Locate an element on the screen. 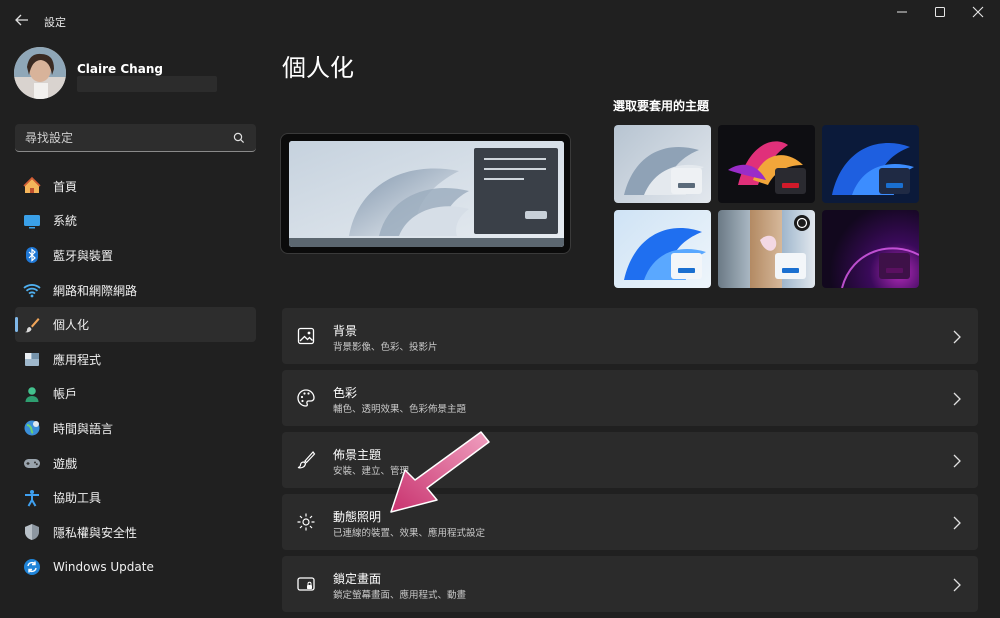  theme-preview is located at coordinates (425, 193).